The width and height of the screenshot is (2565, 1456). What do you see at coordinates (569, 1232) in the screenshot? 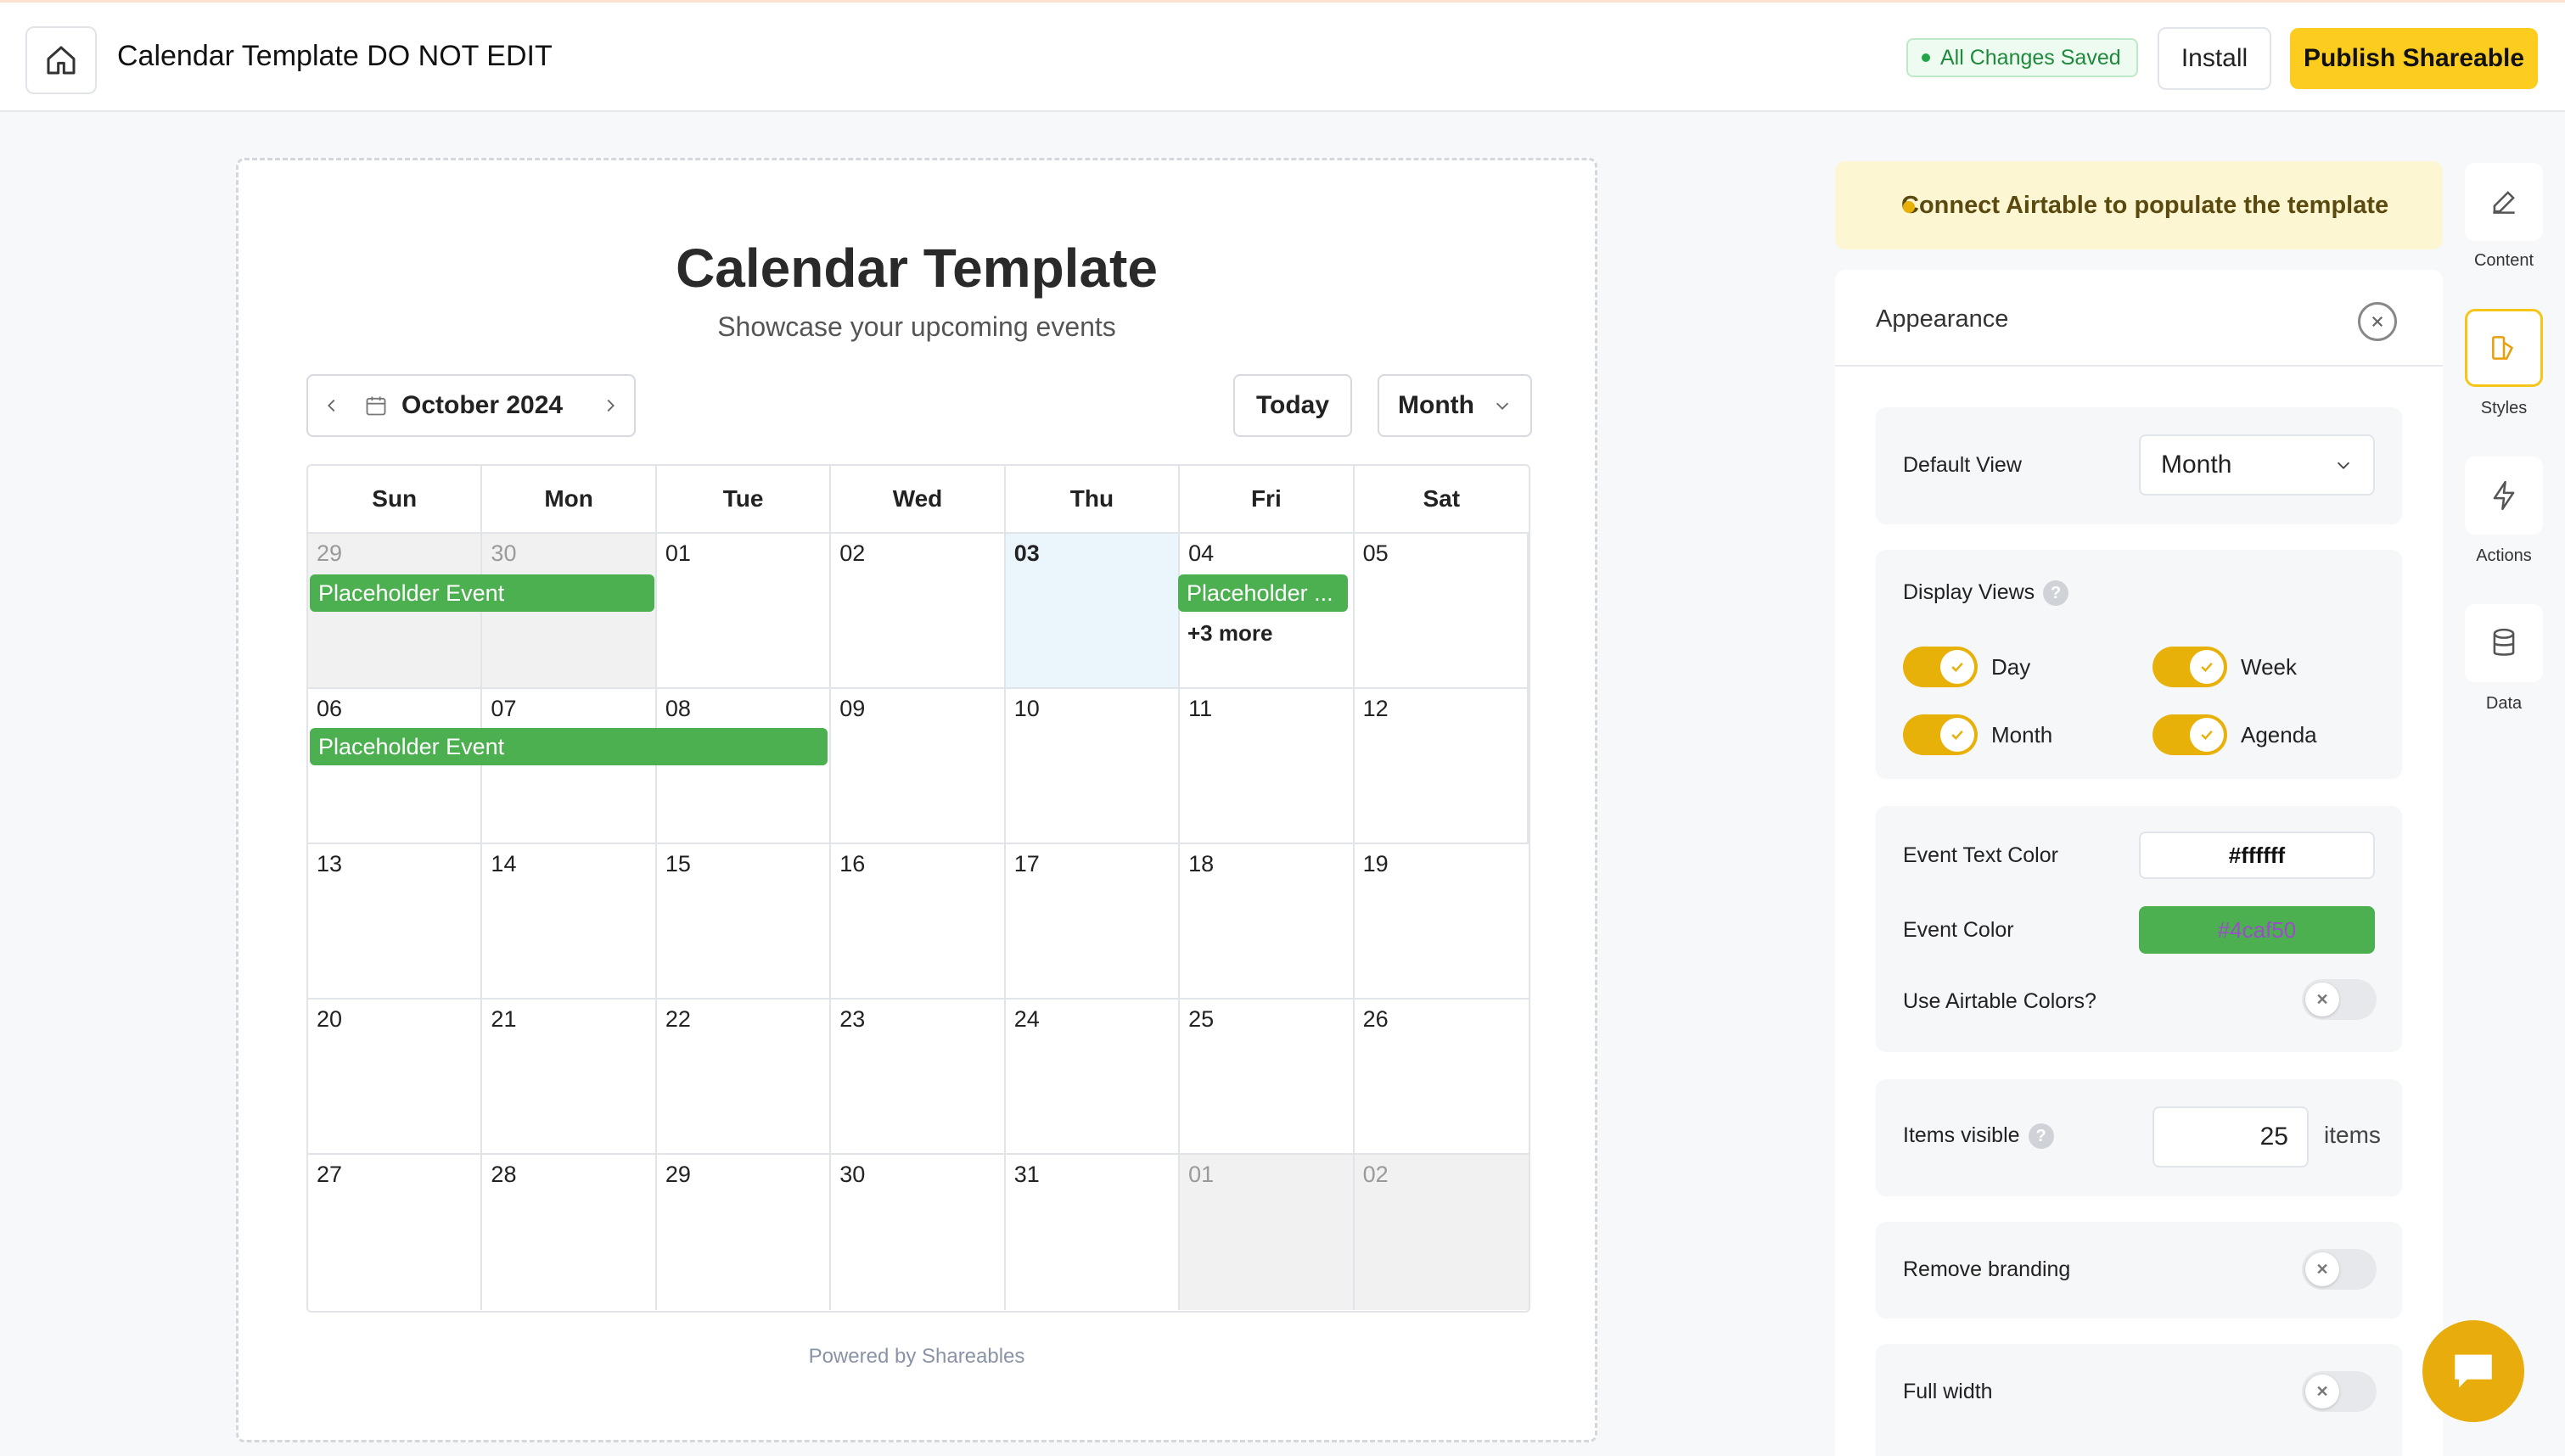
I see `day-cell: 28` at bounding box center [569, 1232].